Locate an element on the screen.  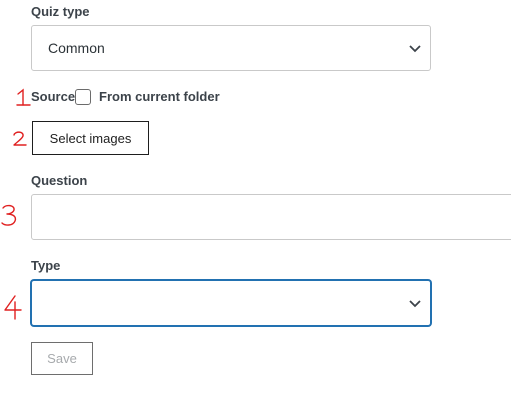
from-current-folder-checkbox is located at coordinates (83, 97).